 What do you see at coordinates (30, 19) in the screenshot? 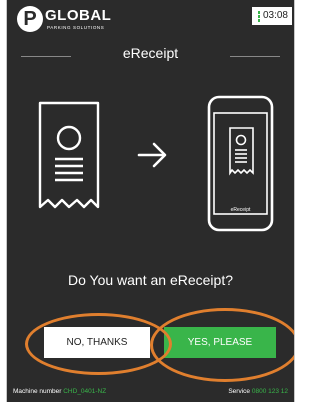
I see `logo-mark: P` at bounding box center [30, 19].